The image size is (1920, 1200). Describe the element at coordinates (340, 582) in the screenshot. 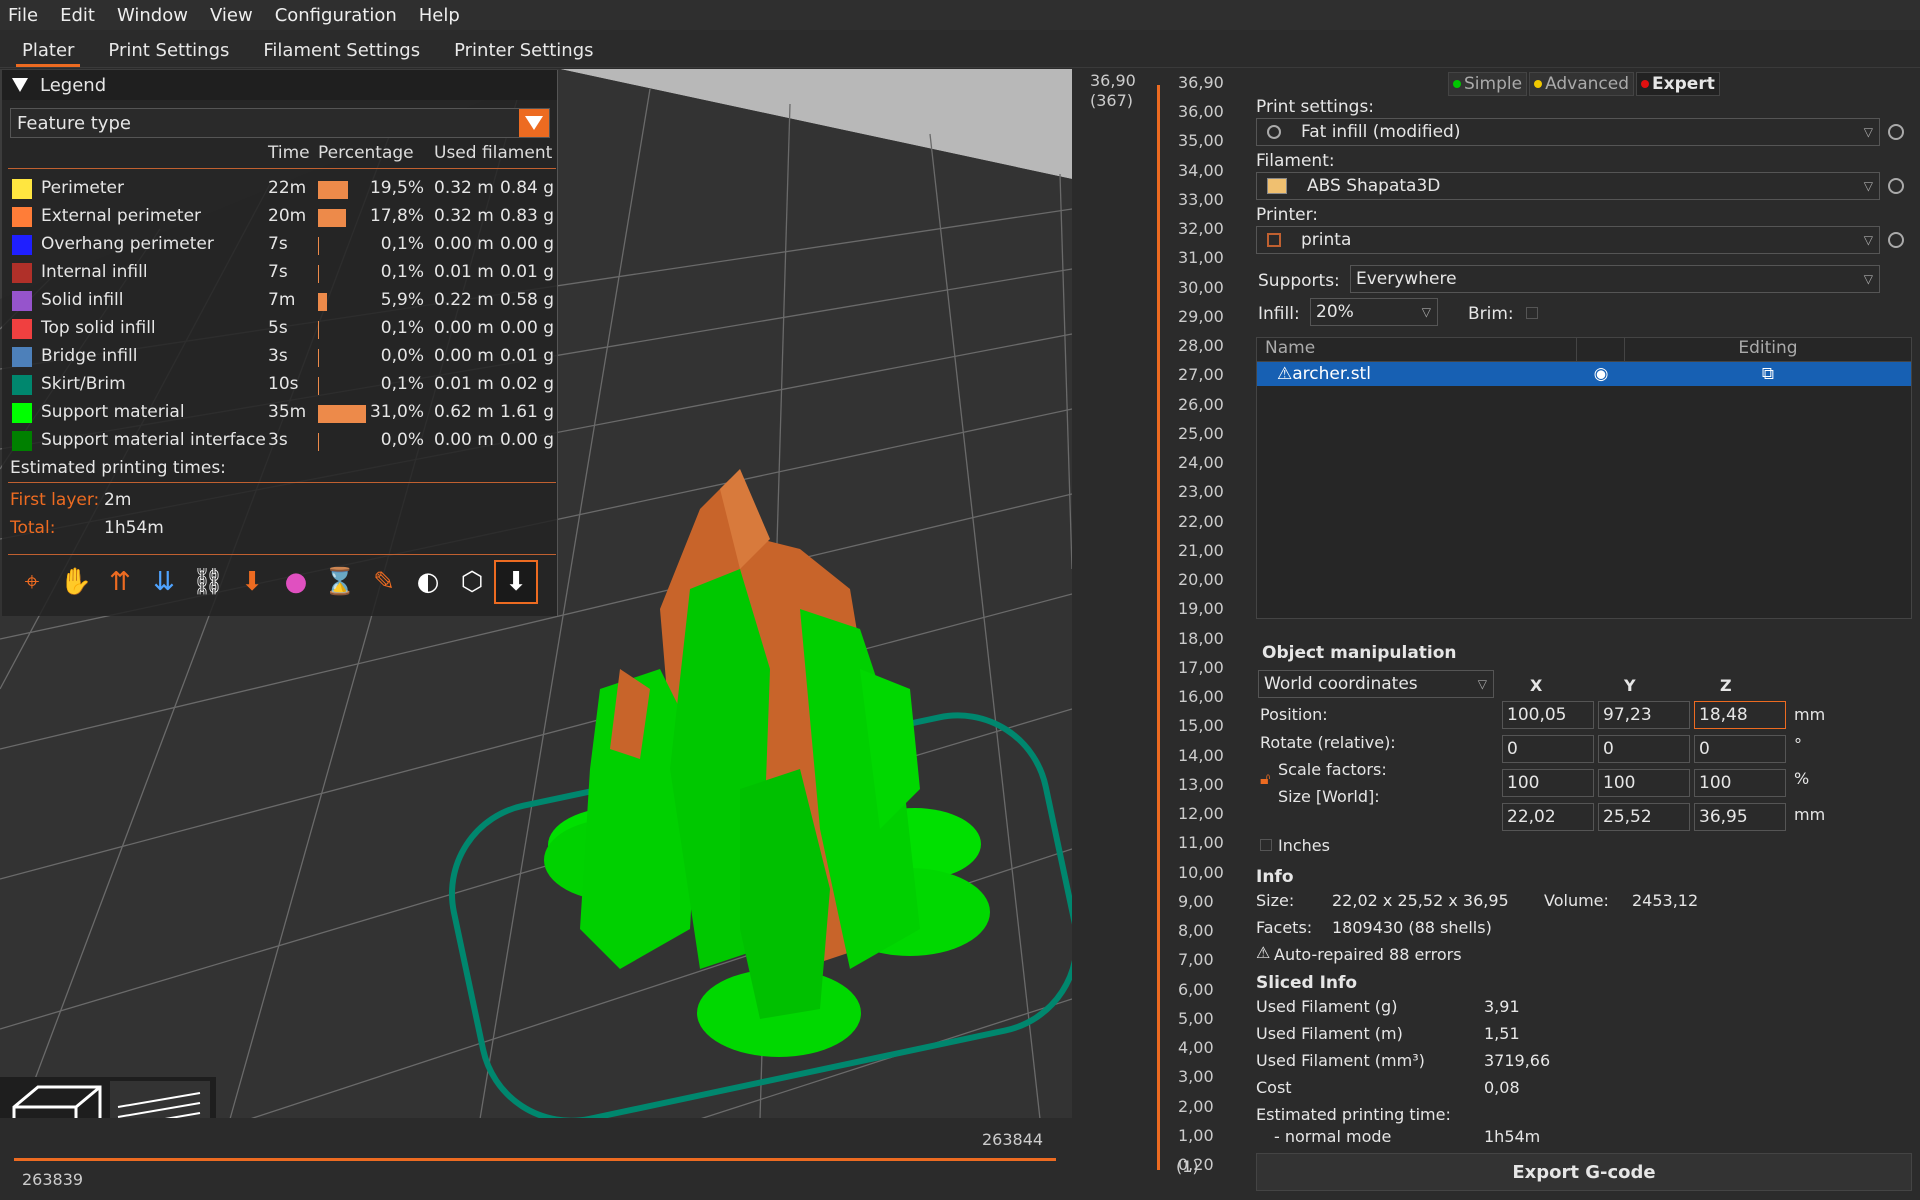

I see `pause-prints-icon: ⌛` at that location.